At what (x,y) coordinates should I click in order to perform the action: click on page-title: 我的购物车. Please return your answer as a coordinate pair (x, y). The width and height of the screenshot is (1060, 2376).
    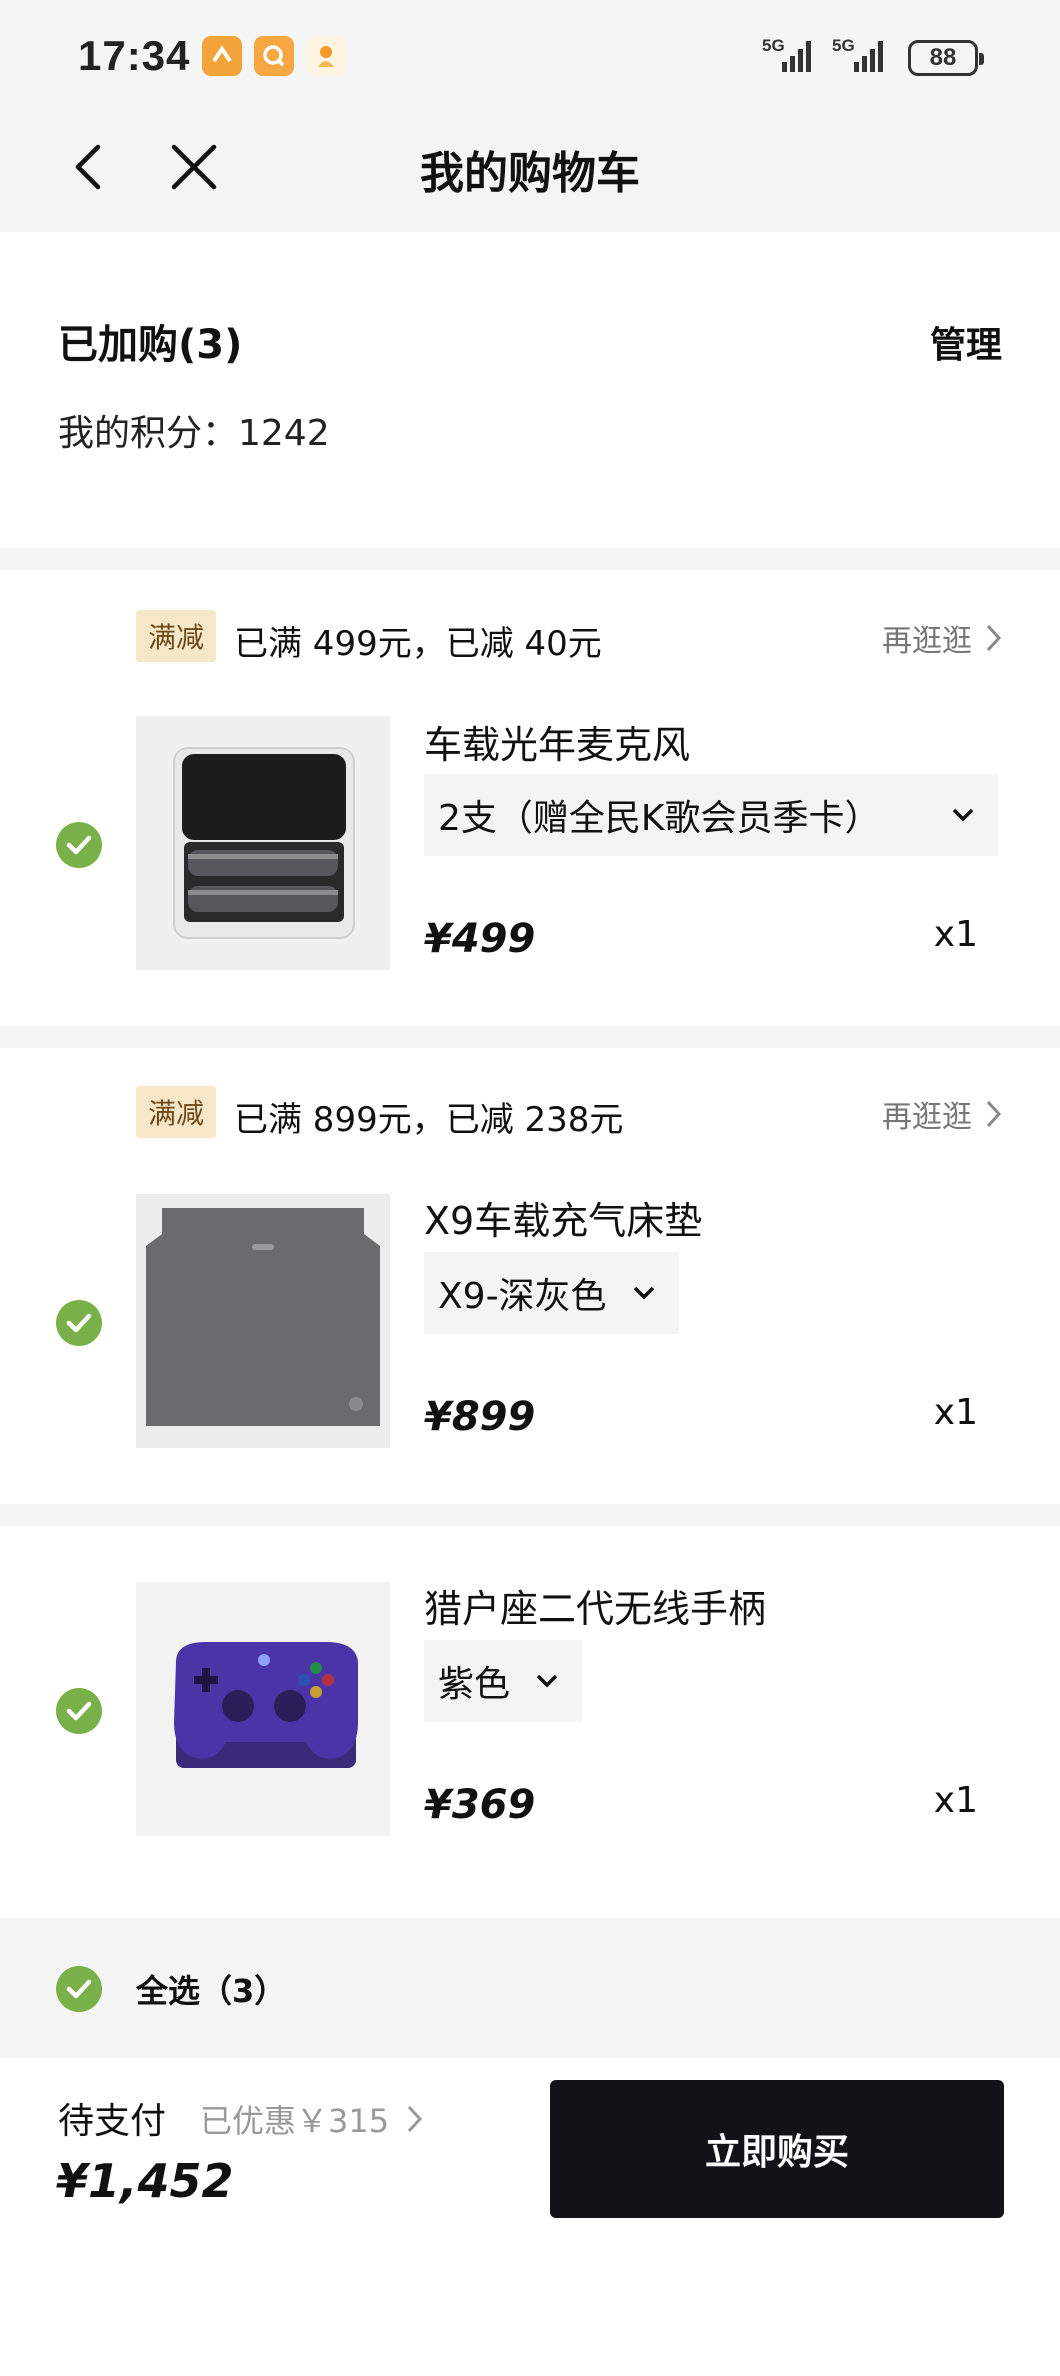
    Looking at the image, I should click on (530, 173).